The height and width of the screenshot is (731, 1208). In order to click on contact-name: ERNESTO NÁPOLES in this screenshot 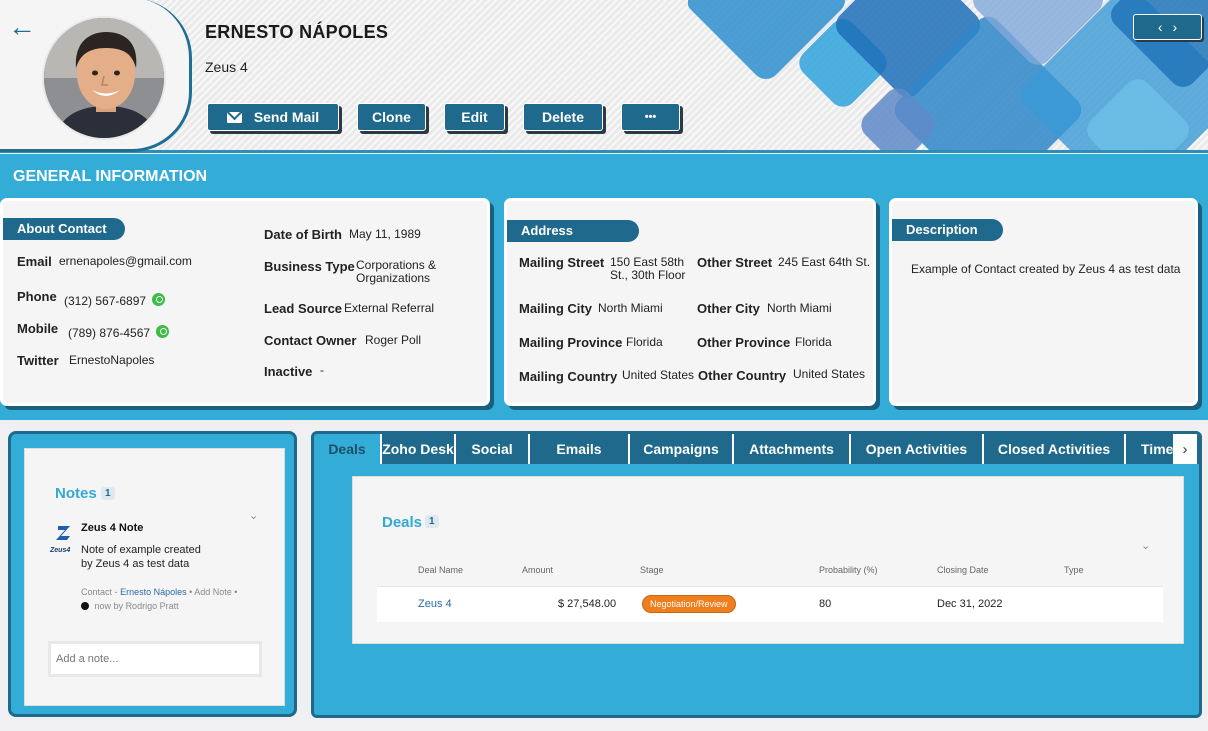, I will do `click(297, 32)`.